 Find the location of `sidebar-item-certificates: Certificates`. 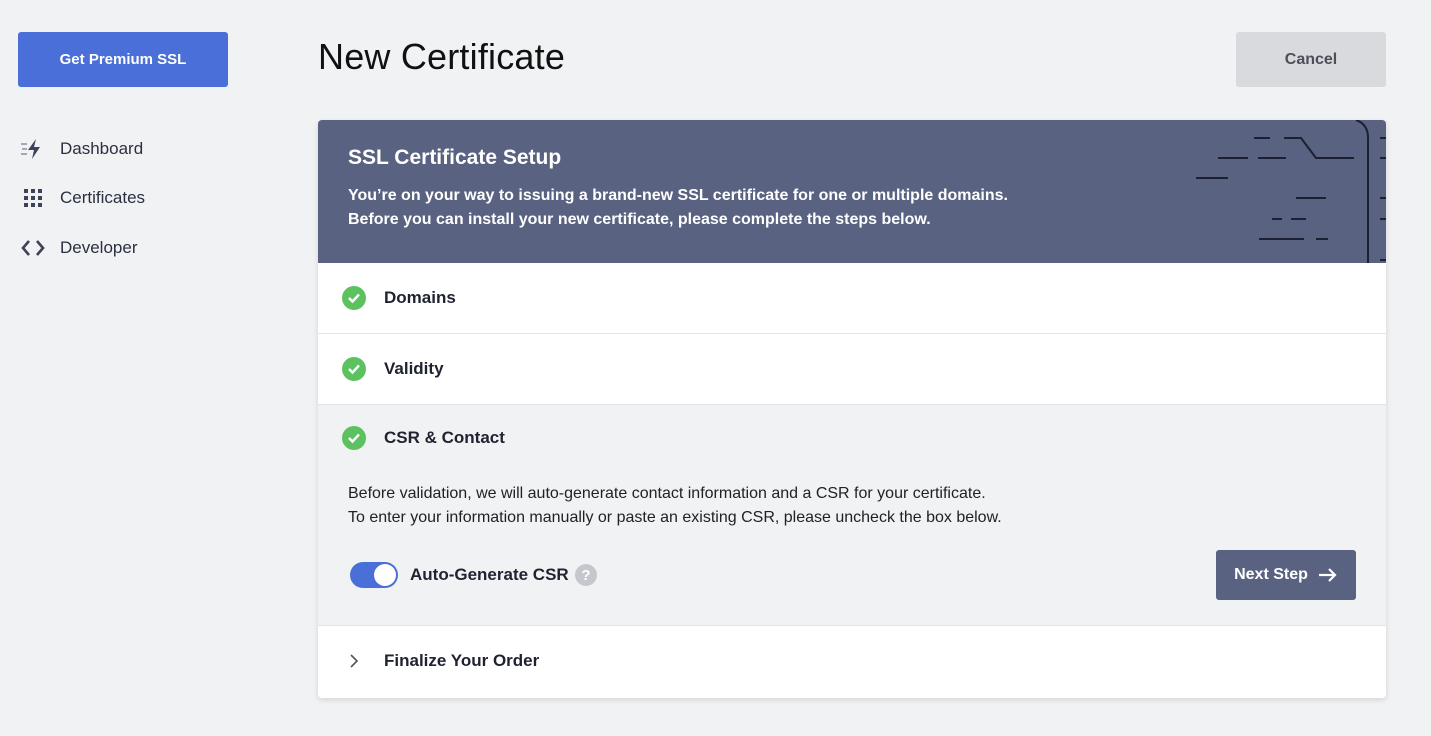

sidebar-item-certificates: Certificates is located at coordinates (82, 199).